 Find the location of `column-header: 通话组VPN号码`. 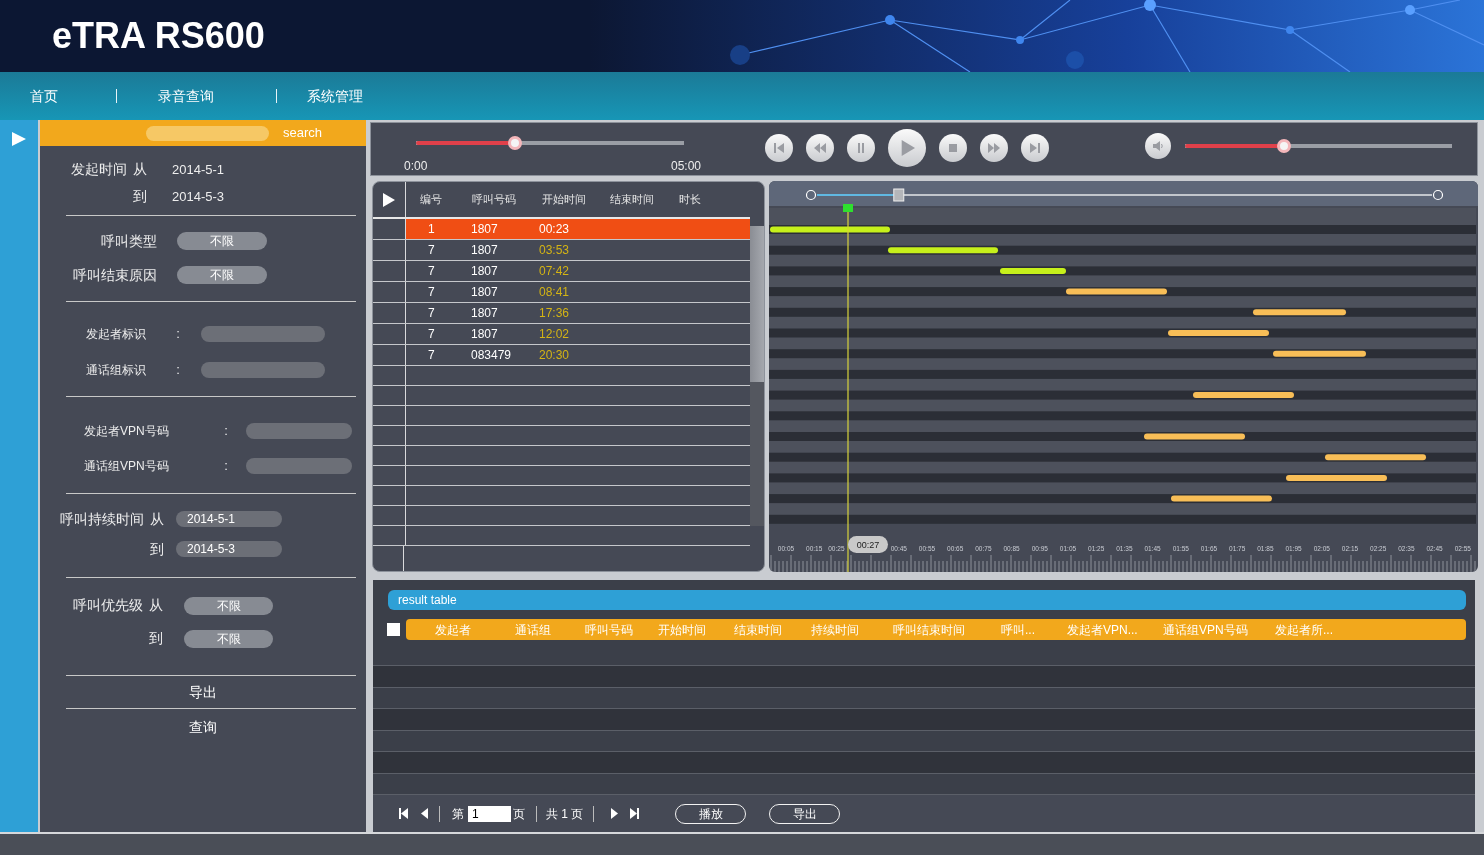

column-header: 通话组VPN号码 is located at coordinates (1206, 630).